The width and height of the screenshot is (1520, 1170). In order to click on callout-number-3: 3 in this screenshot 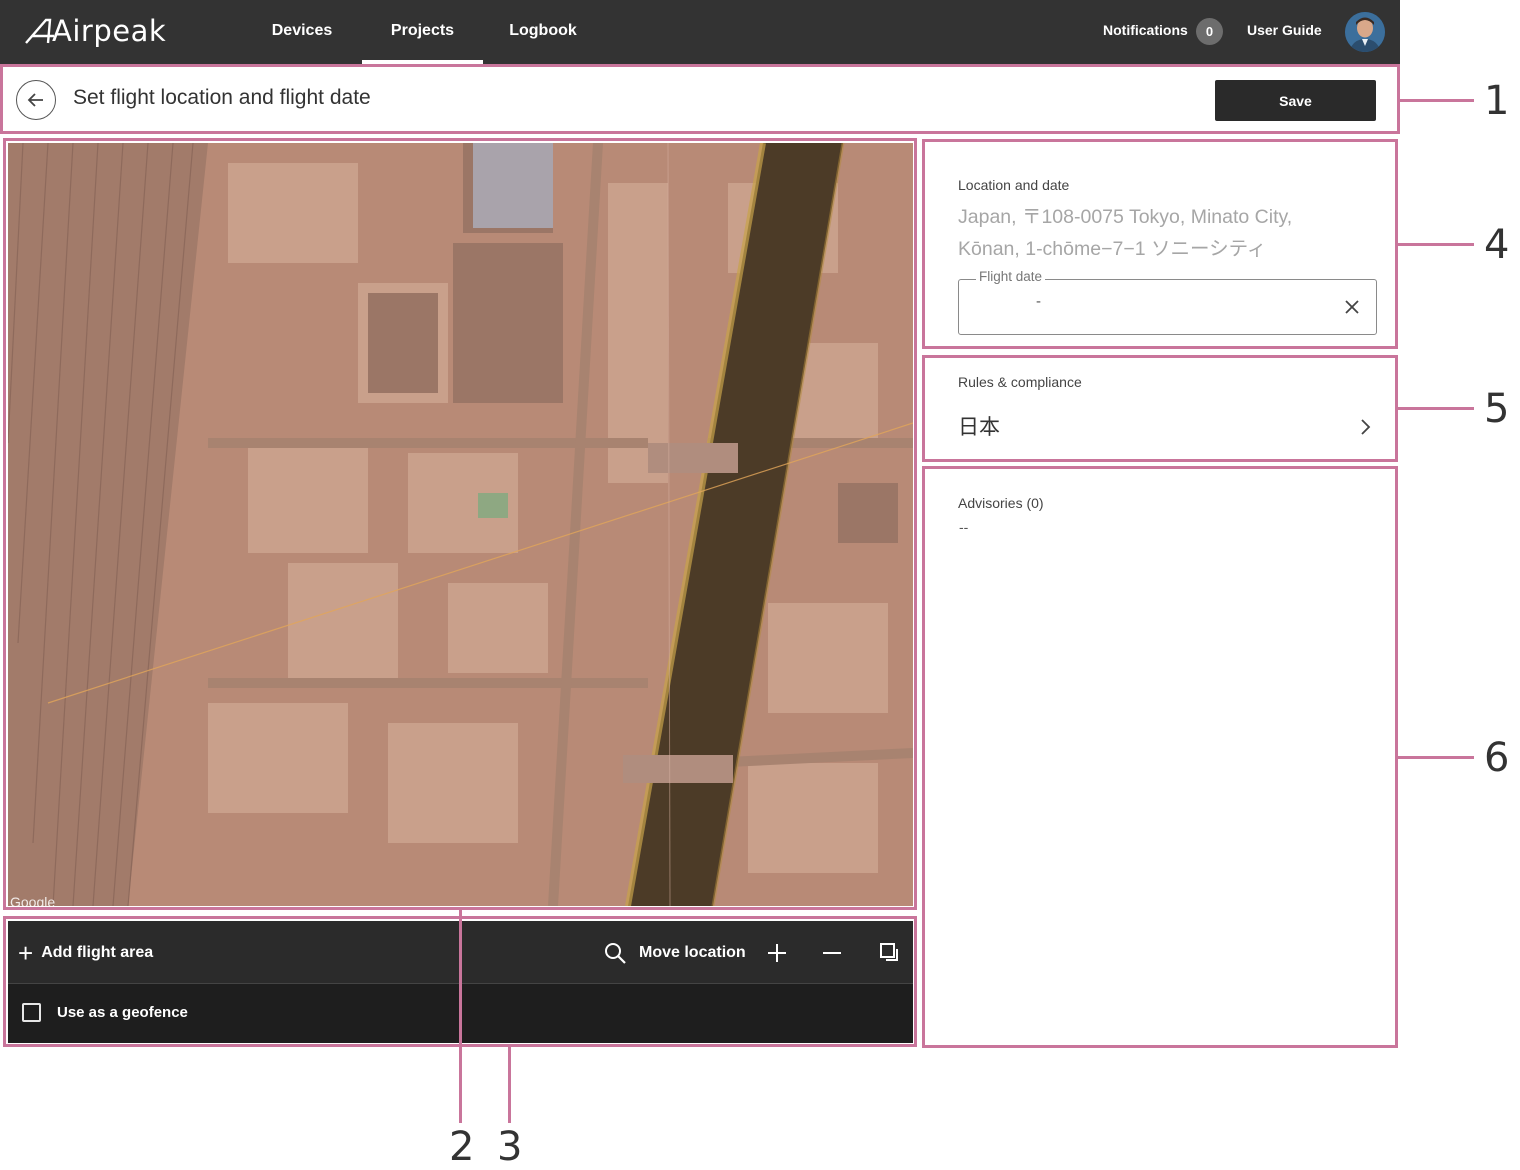, I will do `click(510, 1147)`.